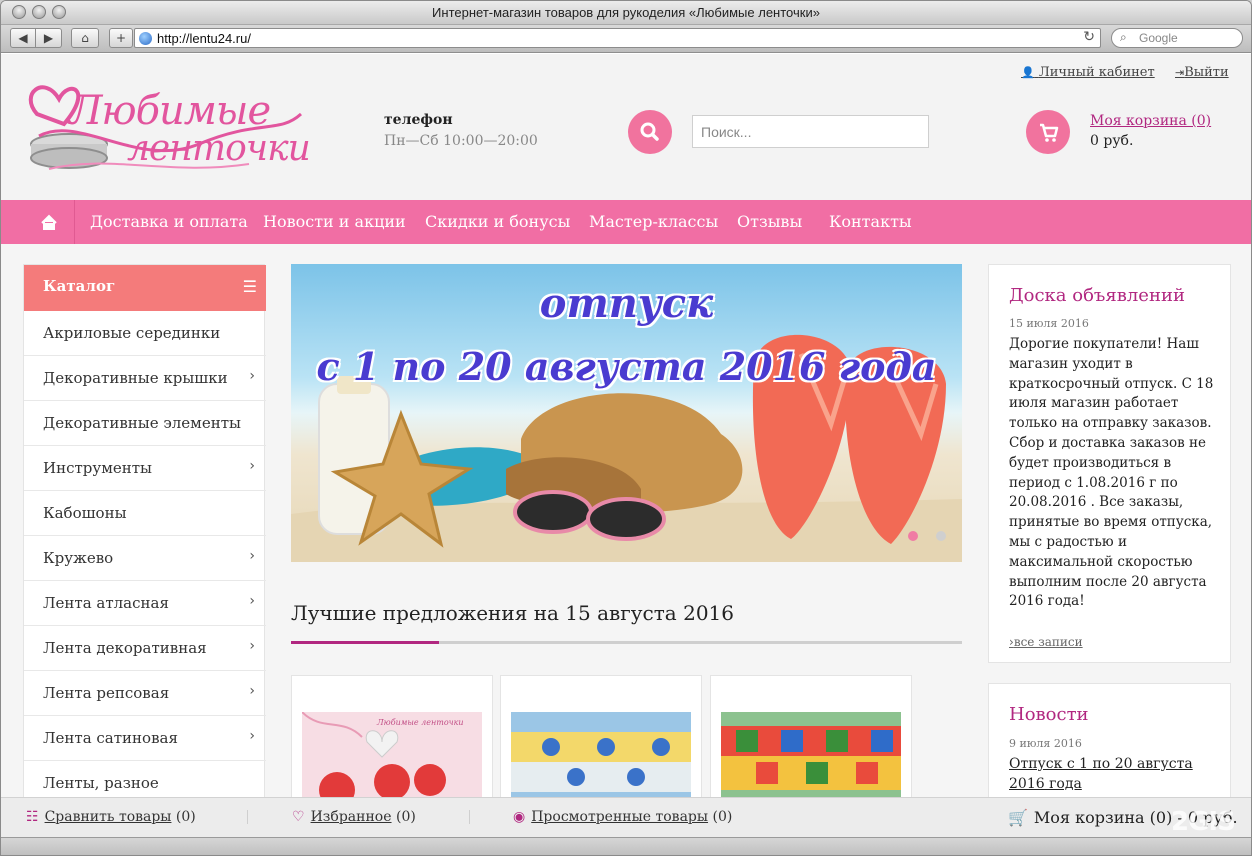  I want to click on nav-home-button, so click(49, 222).